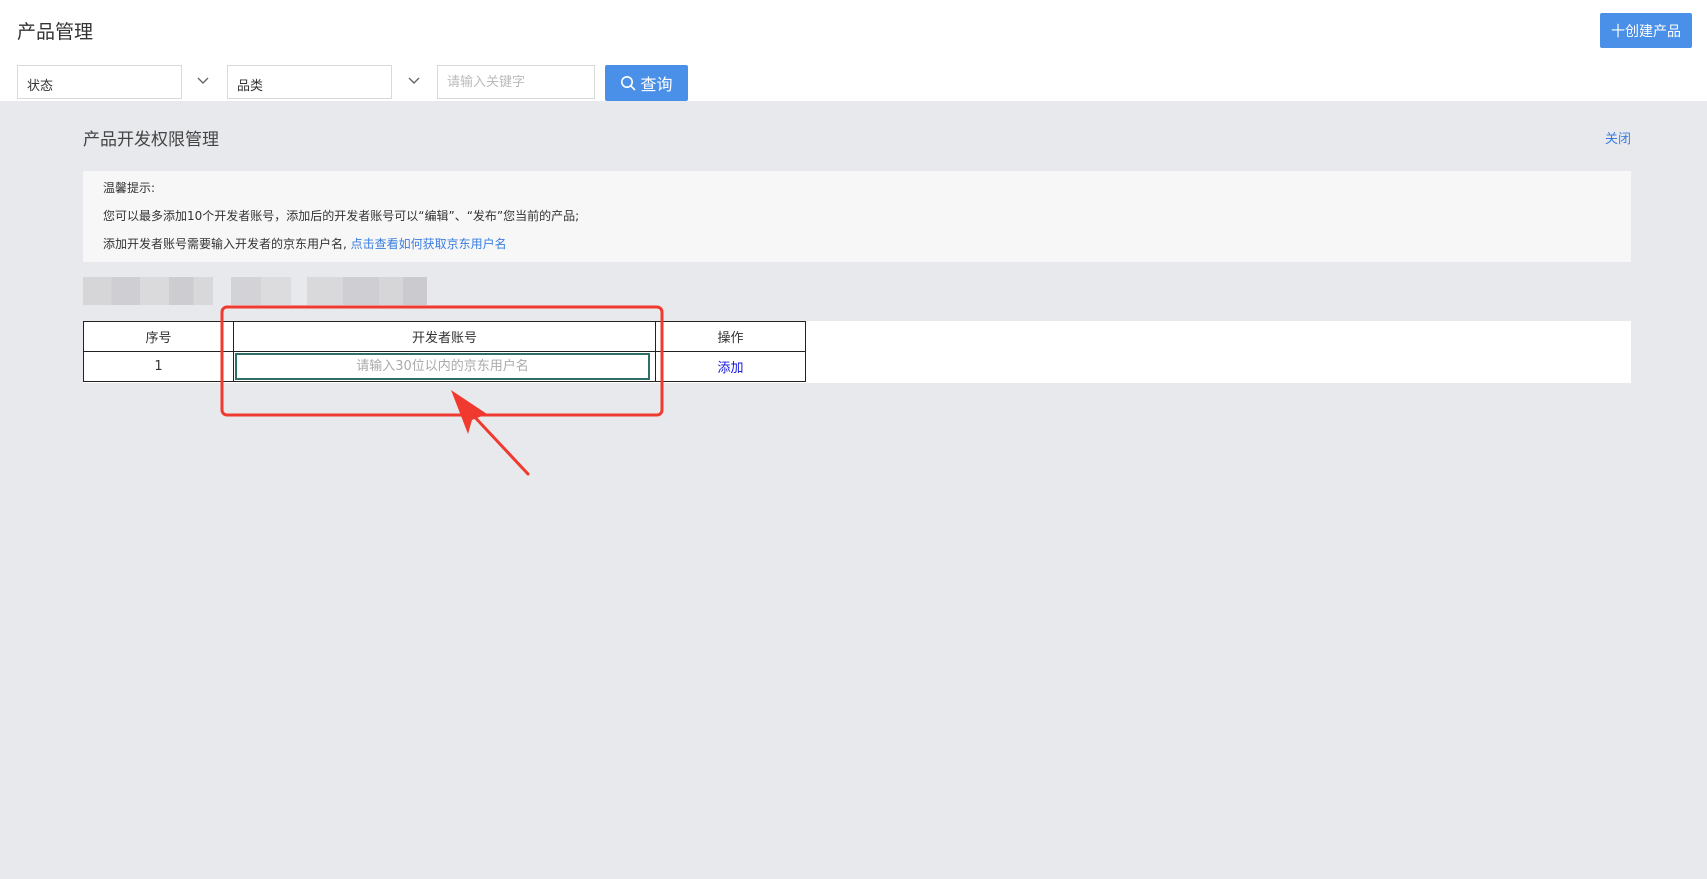 The height and width of the screenshot is (879, 1707). What do you see at coordinates (730, 336) in the screenshot?
I see `column-header-action: 操作` at bounding box center [730, 336].